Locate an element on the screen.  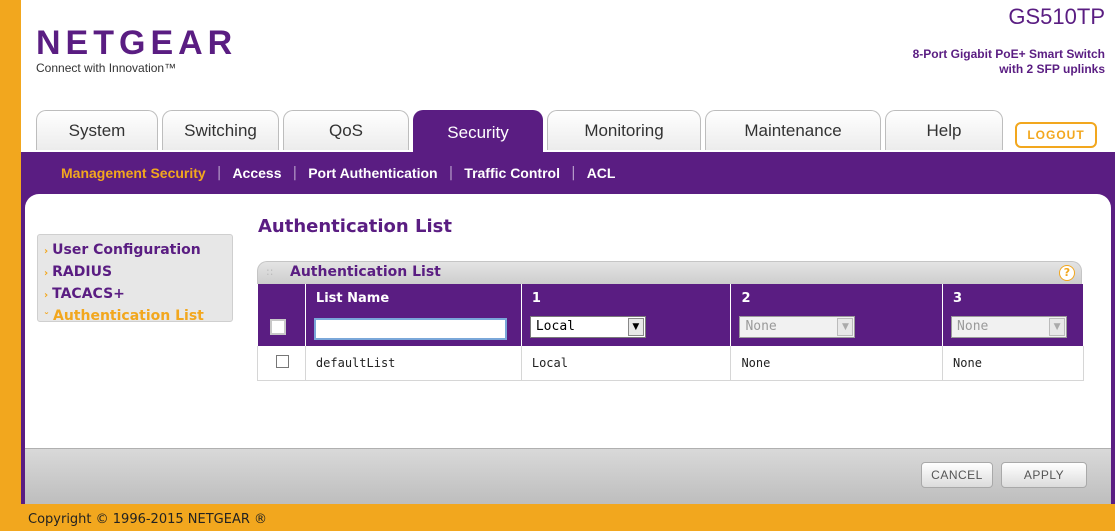
subnav-management-security: Management Security is located at coordinates (133, 173).